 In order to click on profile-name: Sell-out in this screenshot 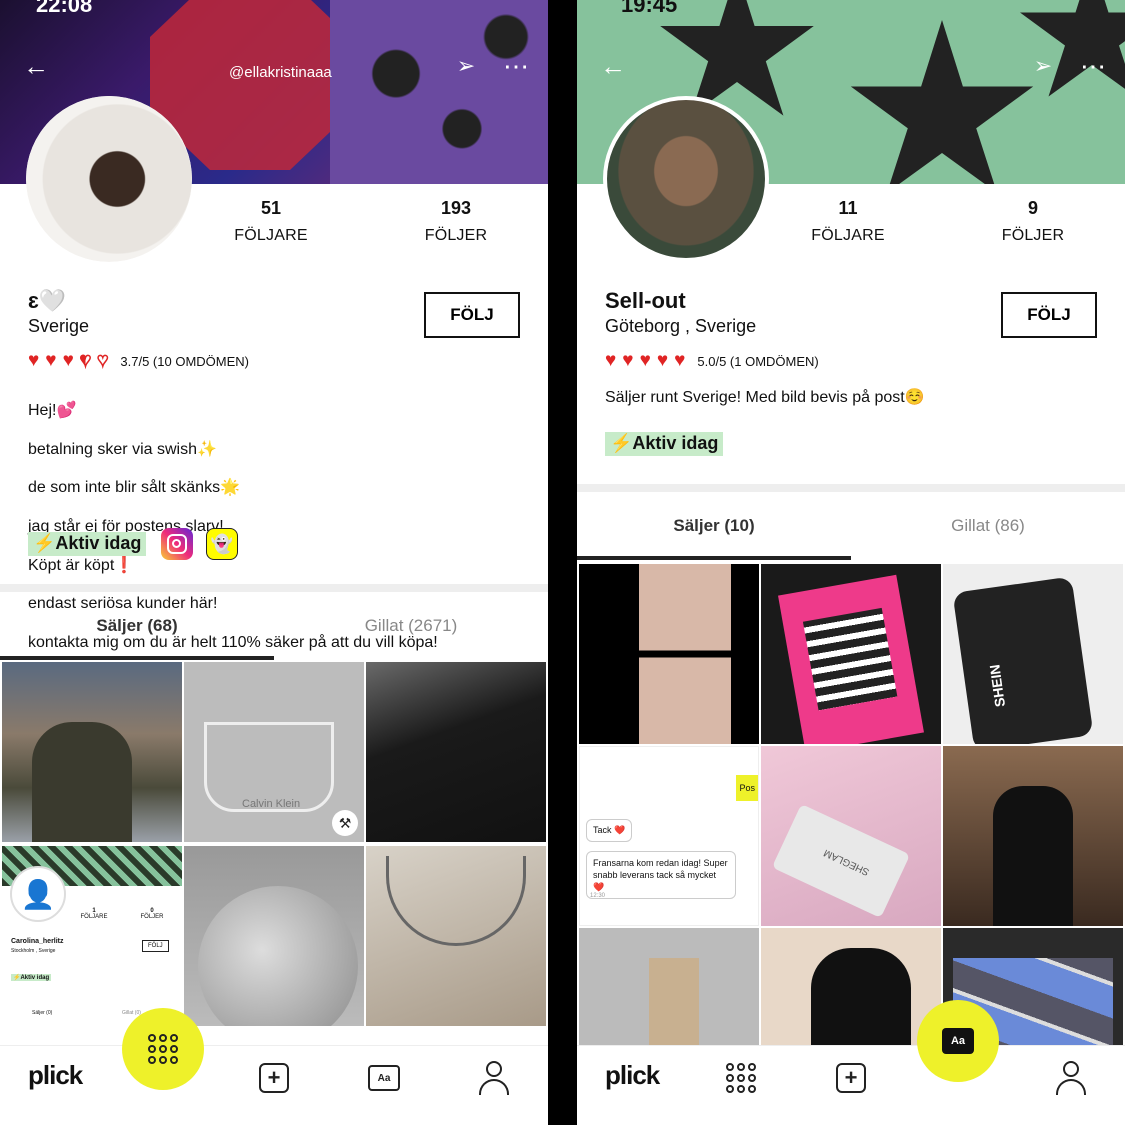, I will do `click(645, 300)`.